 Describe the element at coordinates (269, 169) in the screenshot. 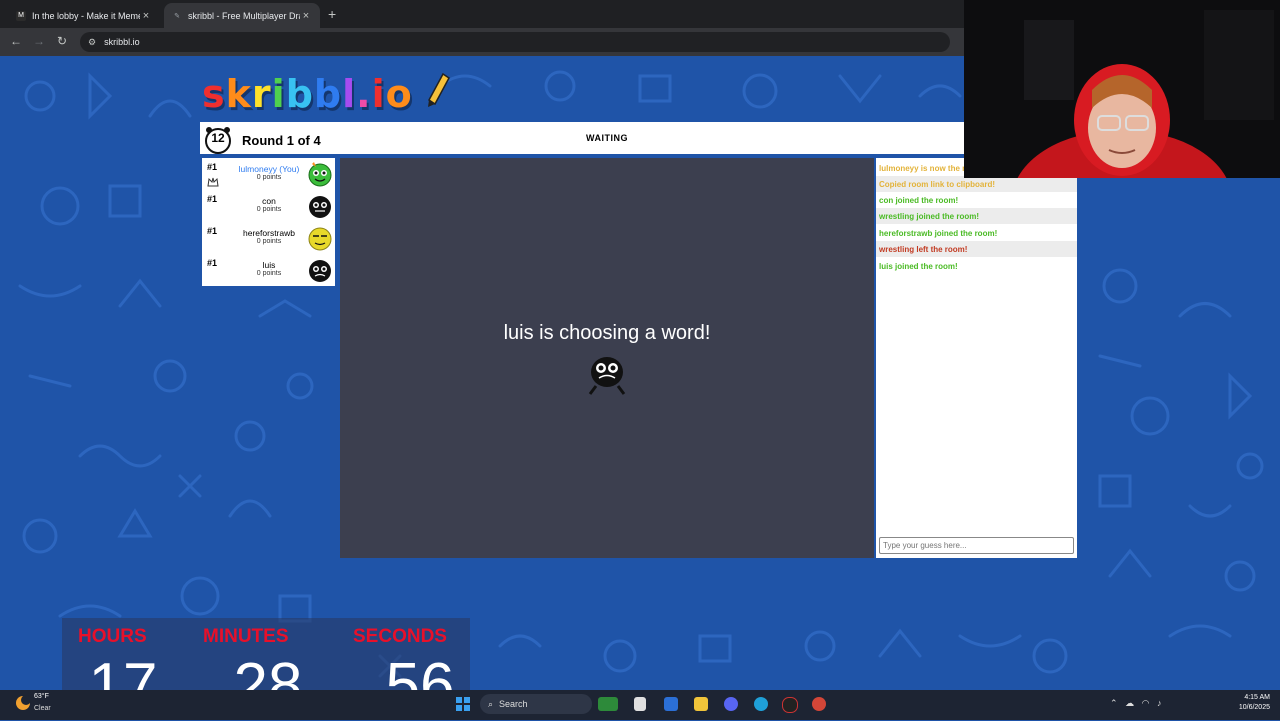

I see `player-name: lulmoneyy (You)` at that location.